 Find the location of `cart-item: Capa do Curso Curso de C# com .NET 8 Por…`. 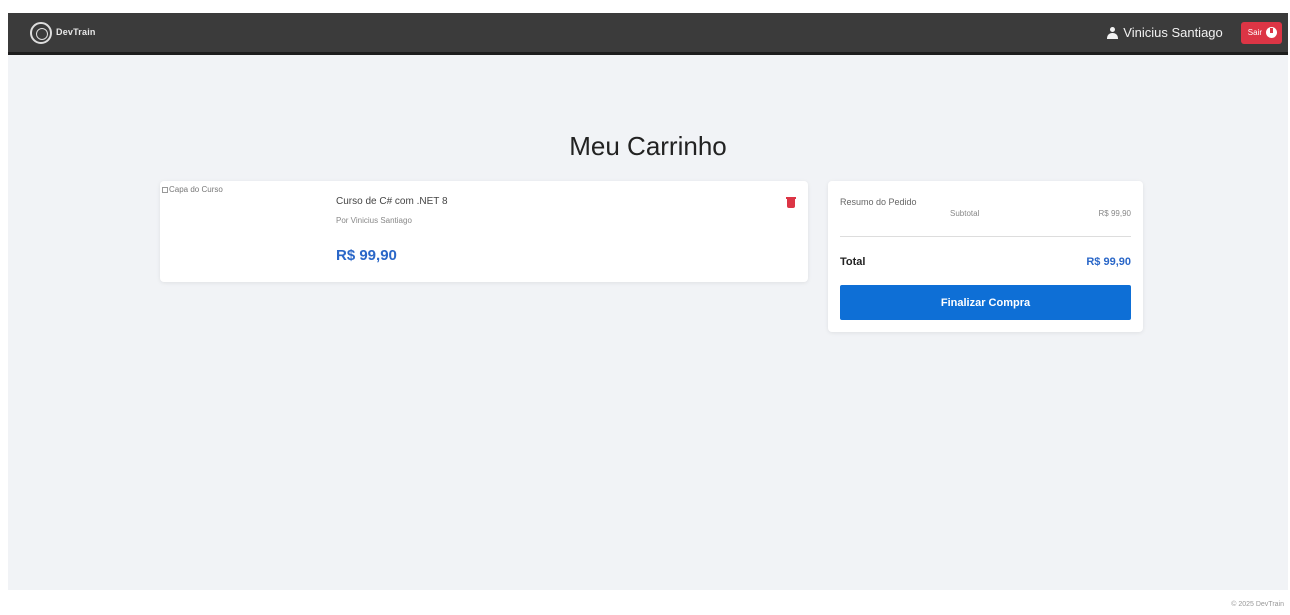

cart-item: Capa do Curso Curso de C# com .NET 8 Por… is located at coordinates (484, 231).